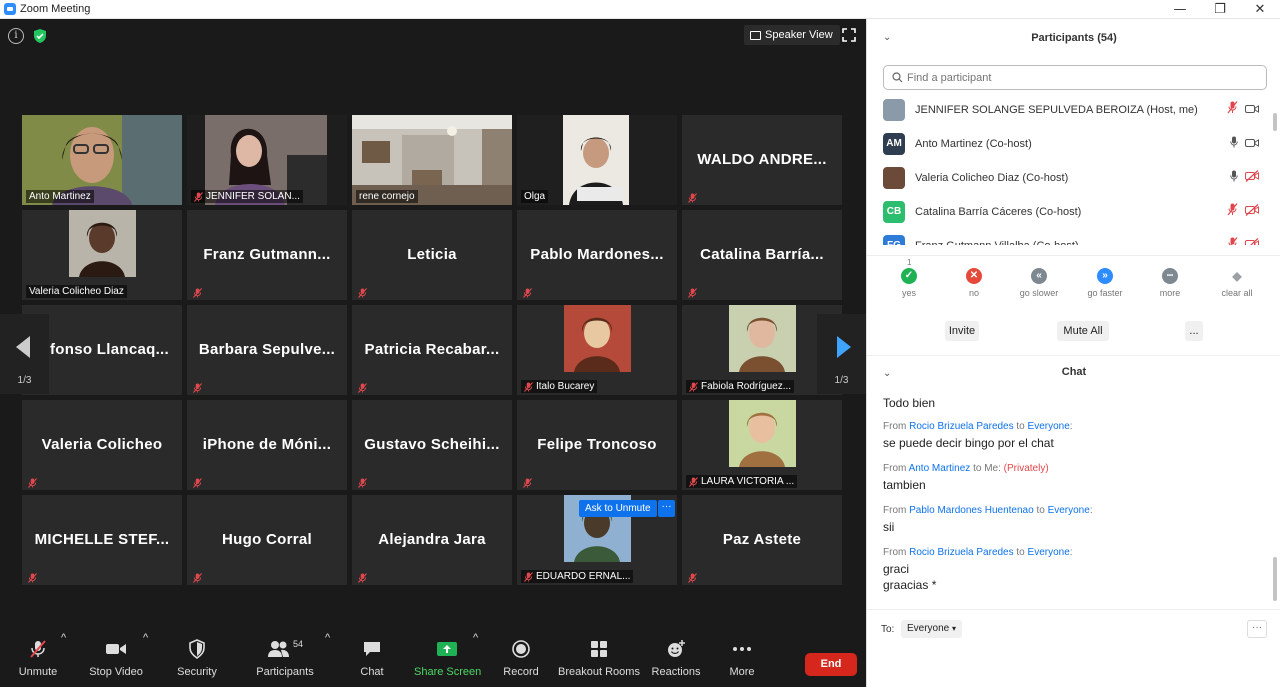  Describe the element at coordinates (1073, 144) in the screenshot. I see `participant-row: AM Anto Martinez (Co-host)` at that location.